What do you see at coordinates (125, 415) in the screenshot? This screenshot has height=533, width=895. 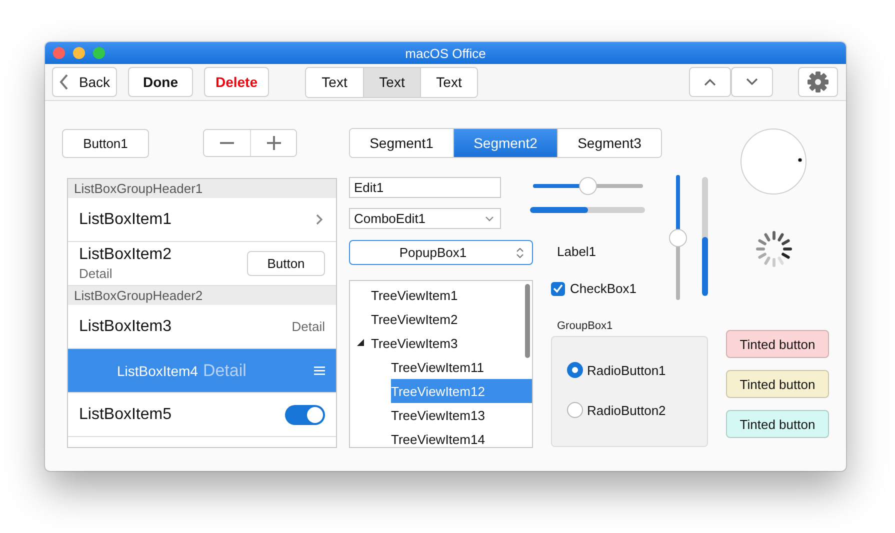 I see `item-label: ListBoxItem5` at bounding box center [125, 415].